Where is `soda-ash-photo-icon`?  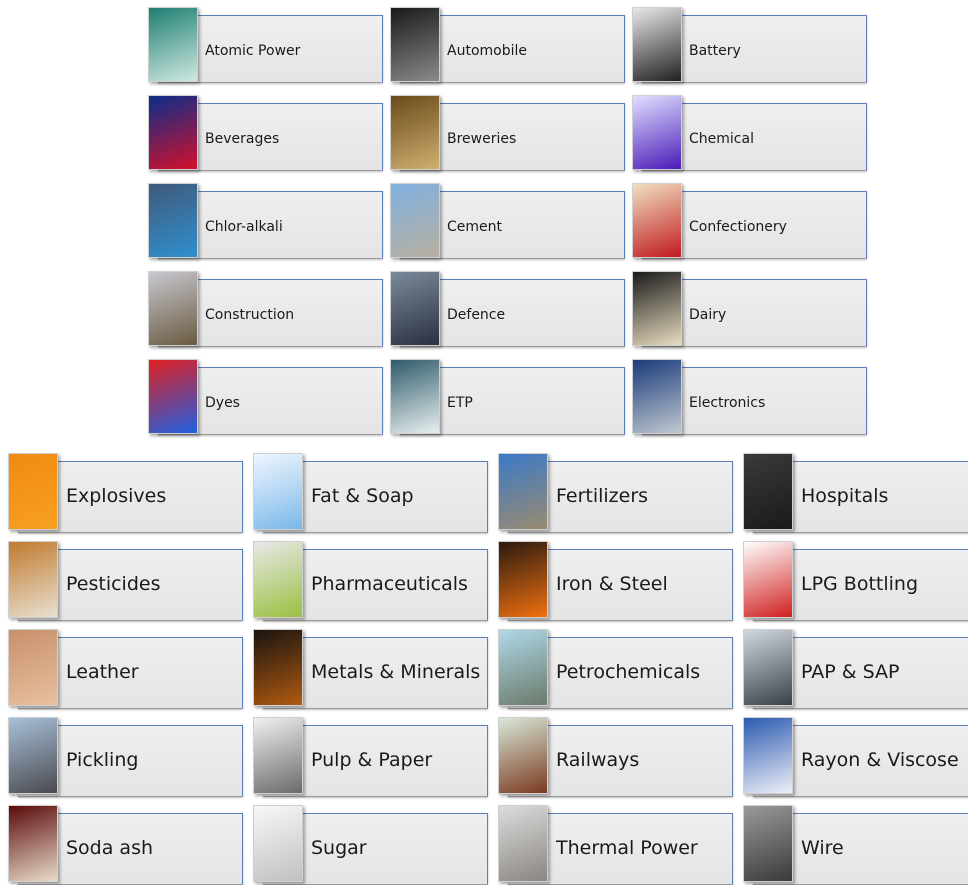 soda-ash-photo-icon is located at coordinates (33, 843).